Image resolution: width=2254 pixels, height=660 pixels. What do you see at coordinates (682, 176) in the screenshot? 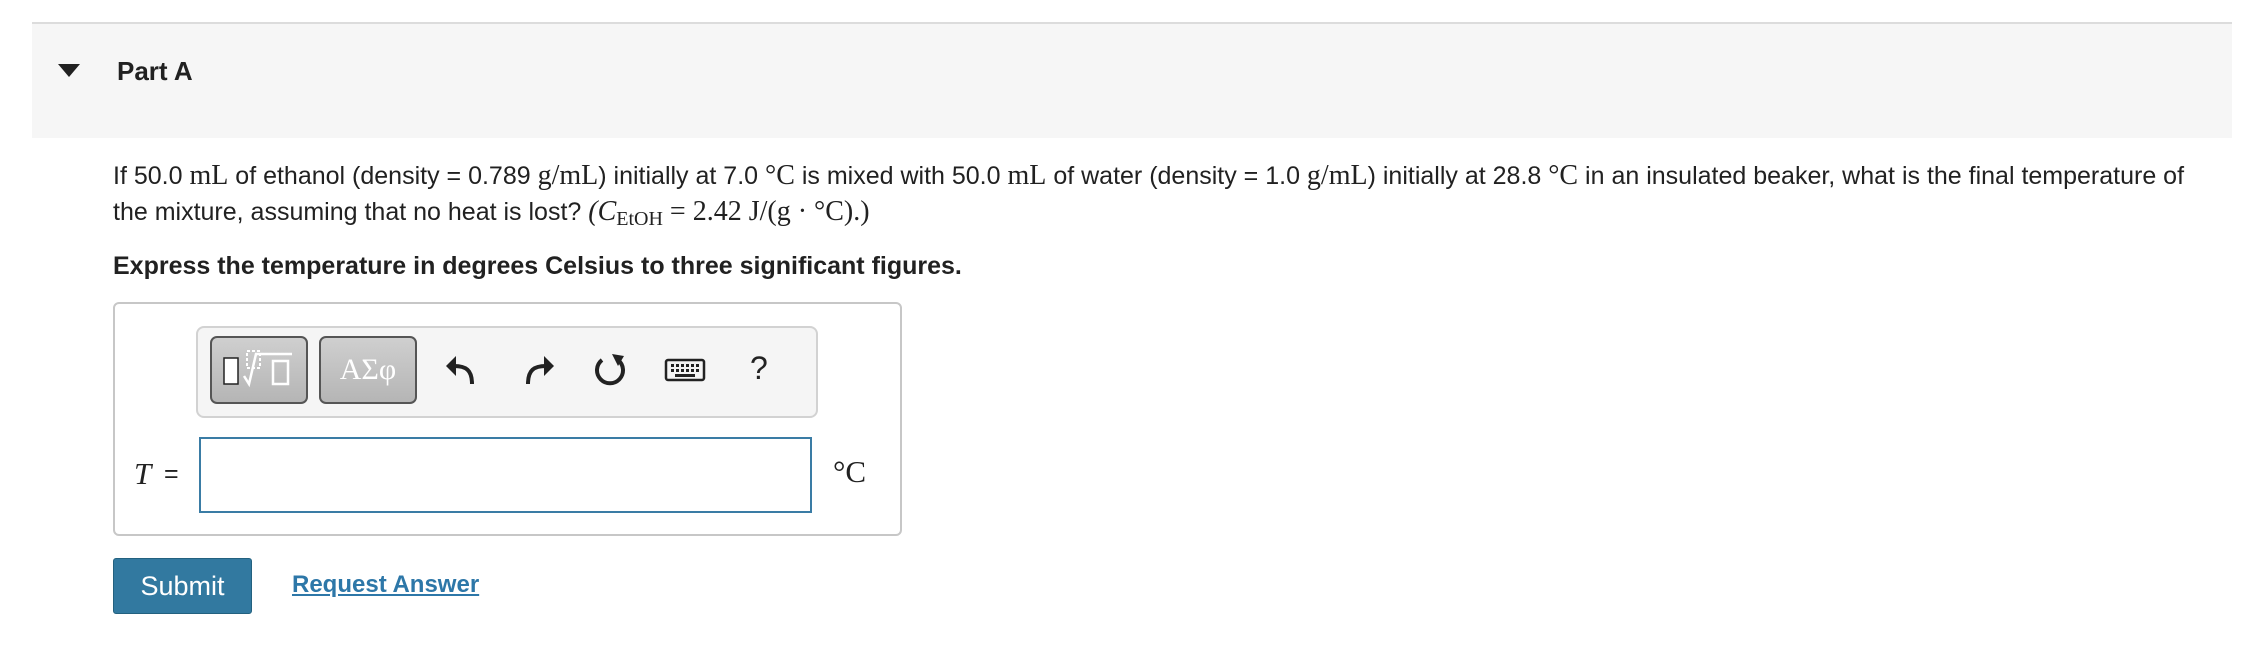
I see `question-segment: ) initially at 7.0` at bounding box center [682, 176].